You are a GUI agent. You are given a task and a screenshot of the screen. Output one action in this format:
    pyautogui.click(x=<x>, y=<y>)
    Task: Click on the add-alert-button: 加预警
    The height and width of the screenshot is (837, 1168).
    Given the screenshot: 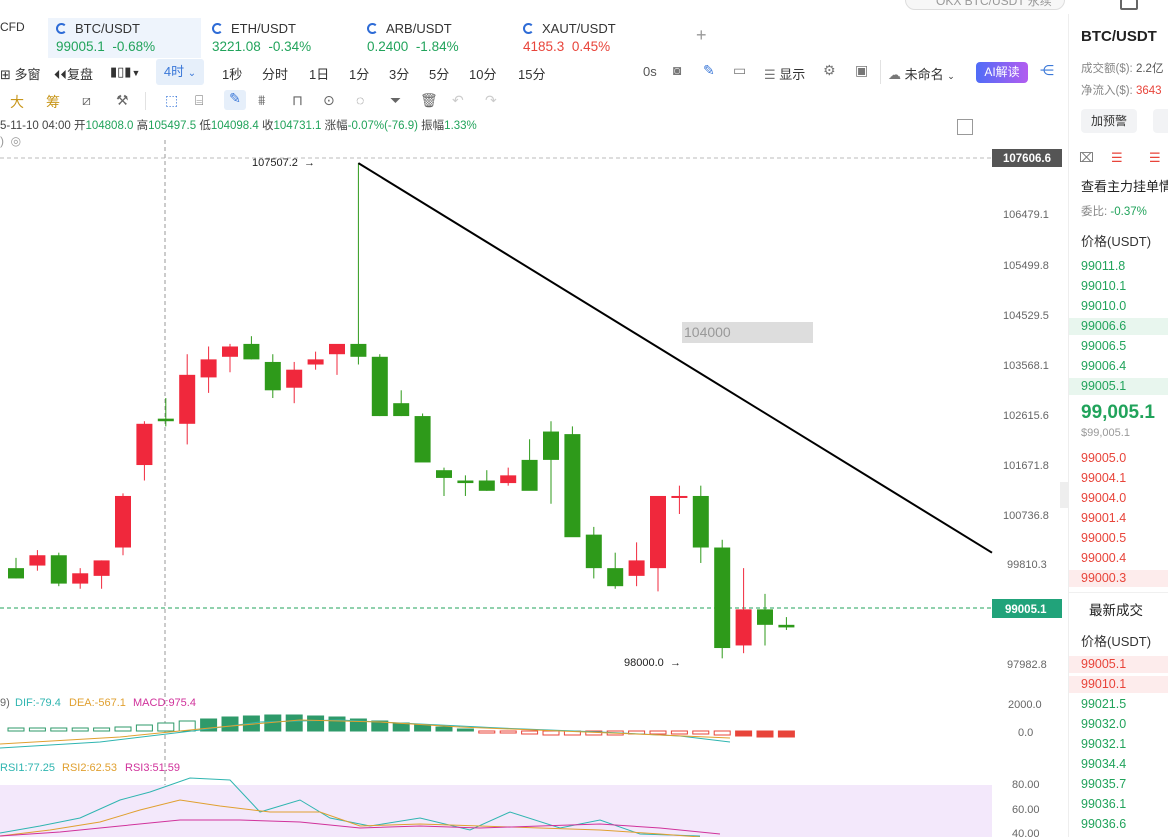 What is the action you would take?
    pyautogui.click(x=1109, y=121)
    